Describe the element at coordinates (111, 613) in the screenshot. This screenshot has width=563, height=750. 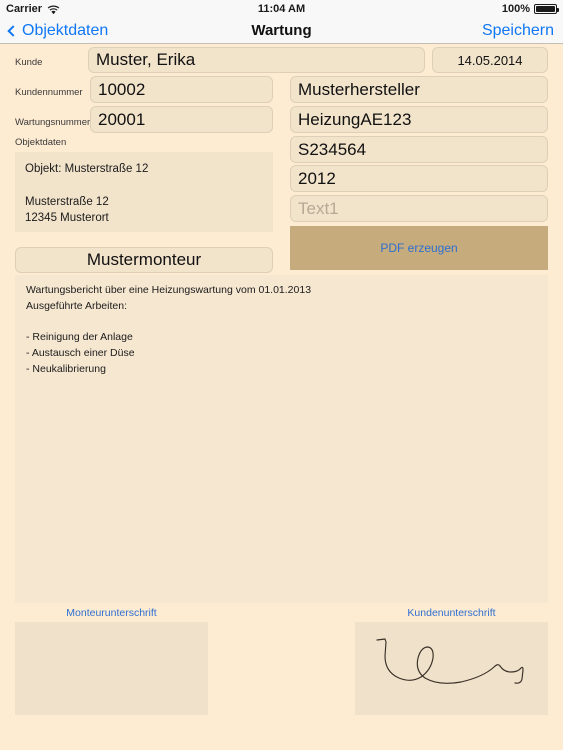
I see `monteurunterschrift-label: Monteurunterschrift` at that location.